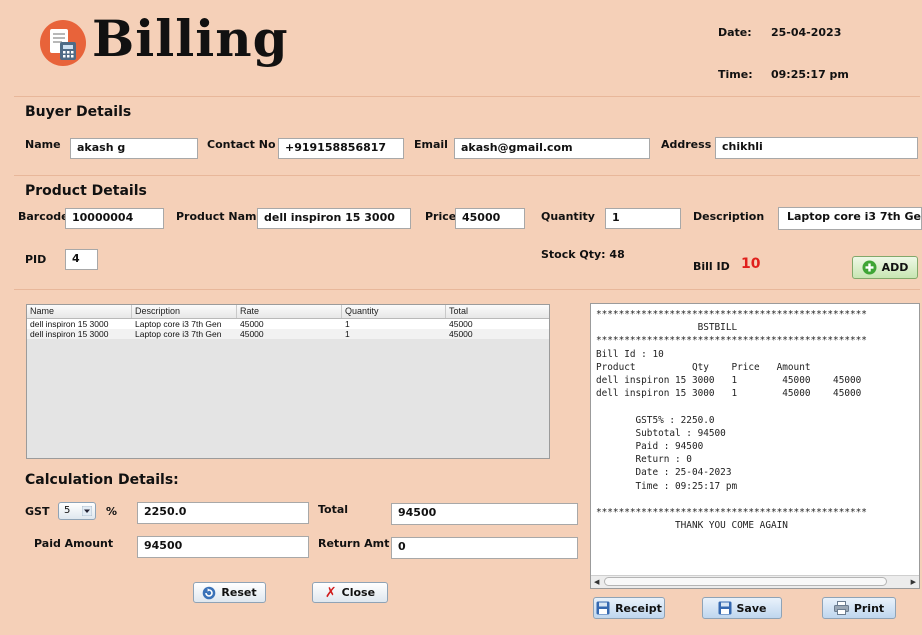 The image size is (922, 635). I want to click on buyer-section-title: Buyer Details, so click(78, 112).